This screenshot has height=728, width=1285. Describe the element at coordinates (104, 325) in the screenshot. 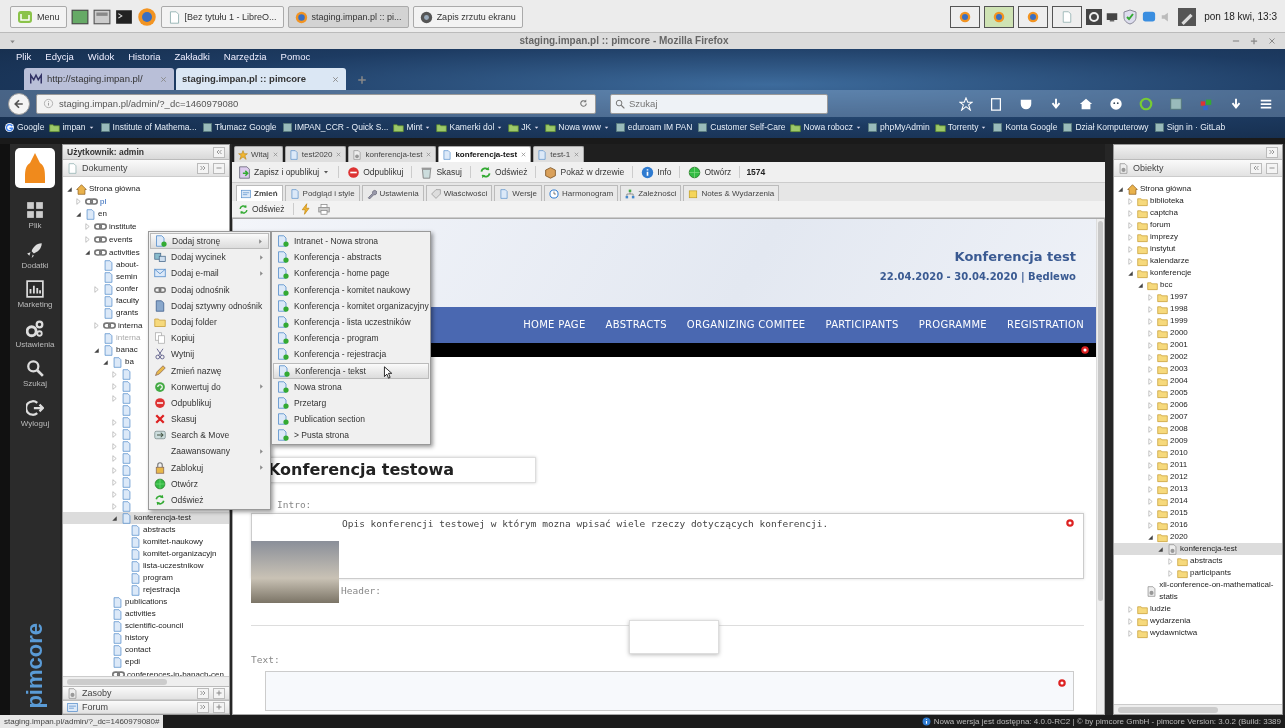

I see `tree-row: interna` at that location.